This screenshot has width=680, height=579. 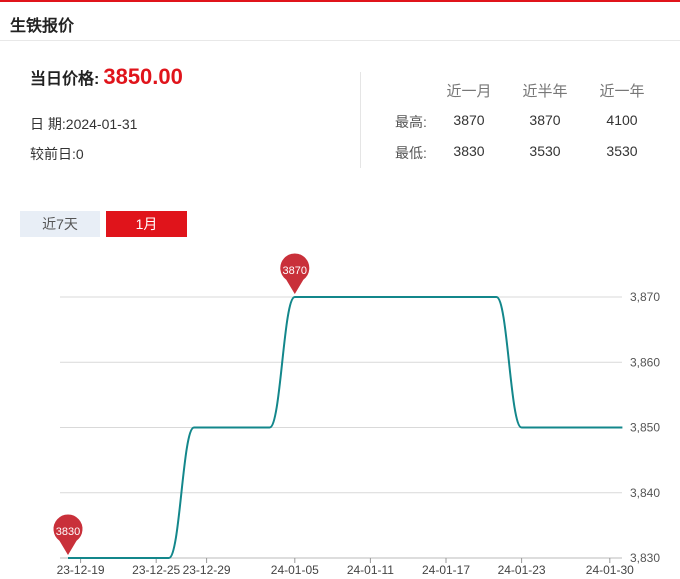 I want to click on stats-col-header: 近半年, so click(x=545, y=91).